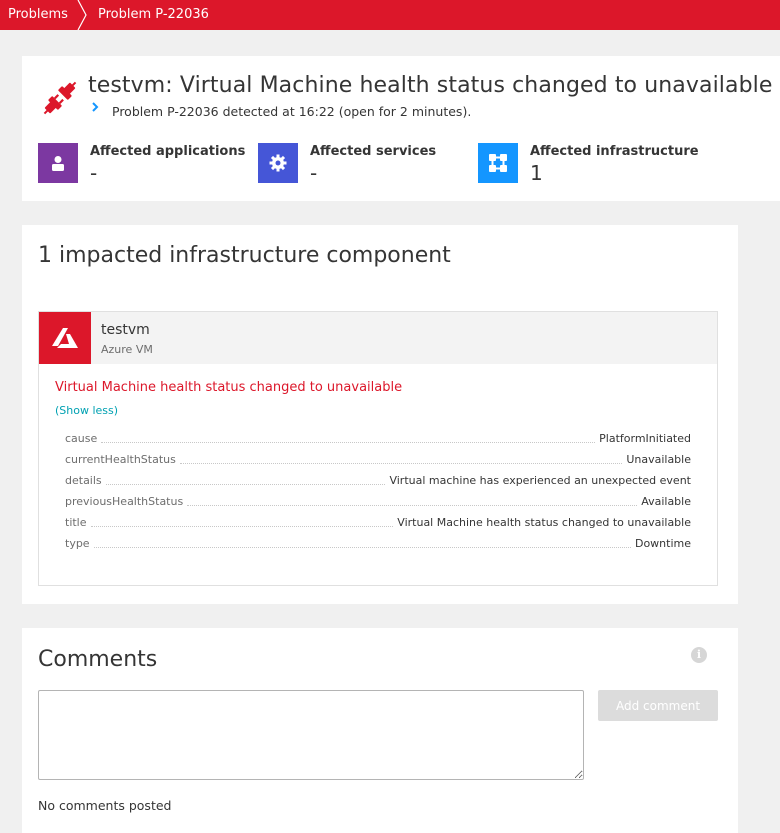  What do you see at coordinates (368, 164) in the screenshot?
I see `affected-services: Affected services -` at bounding box center [368, 164].